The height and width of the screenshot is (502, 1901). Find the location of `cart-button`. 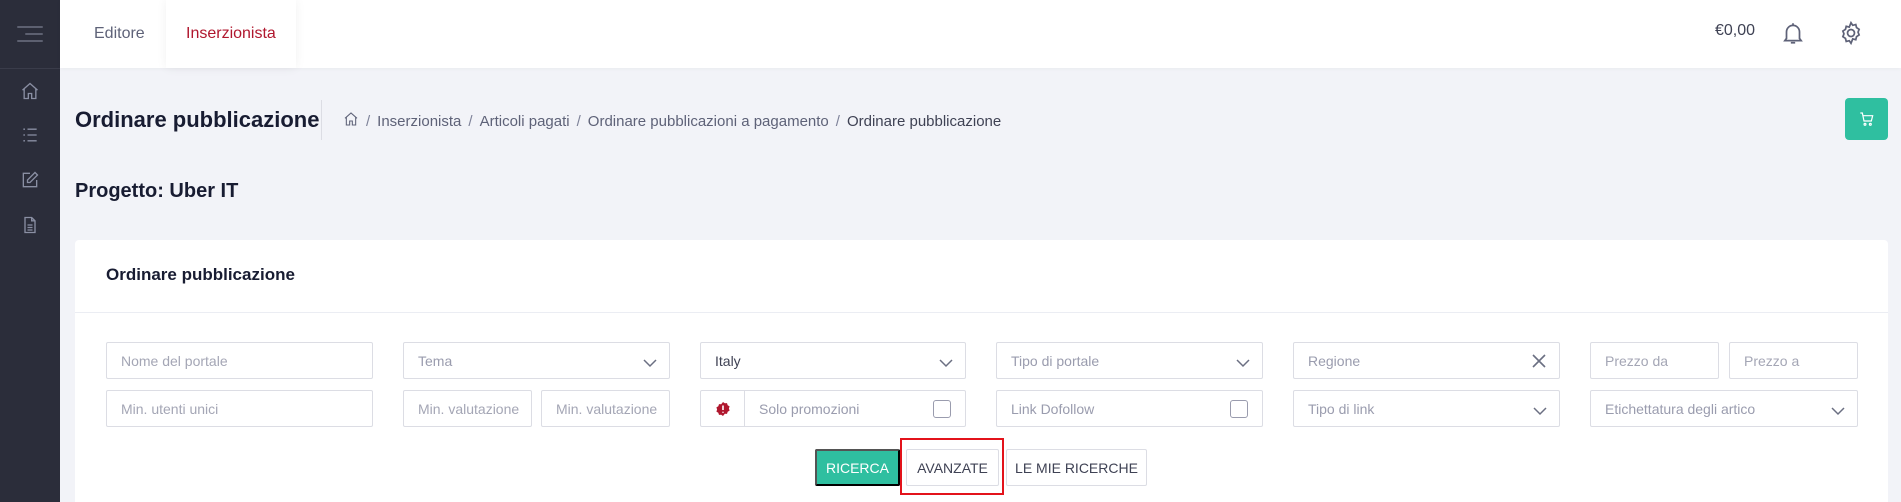

cart-button is located at coordinates (1866, 119).